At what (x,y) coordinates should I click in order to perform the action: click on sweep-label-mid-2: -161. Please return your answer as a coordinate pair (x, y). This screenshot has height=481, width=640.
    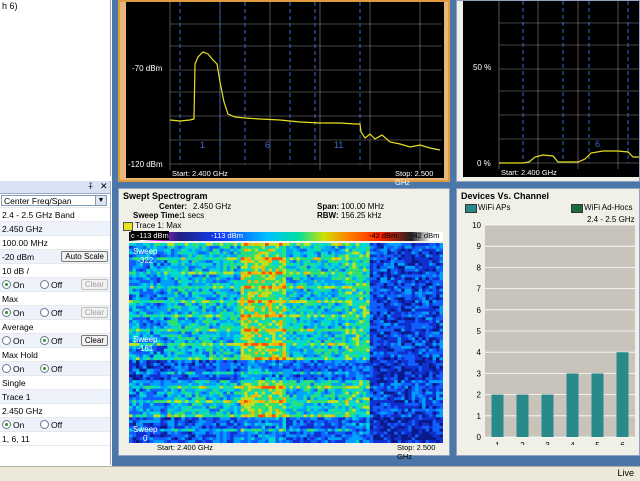
    Looking at the image, I should click on (145, 348).